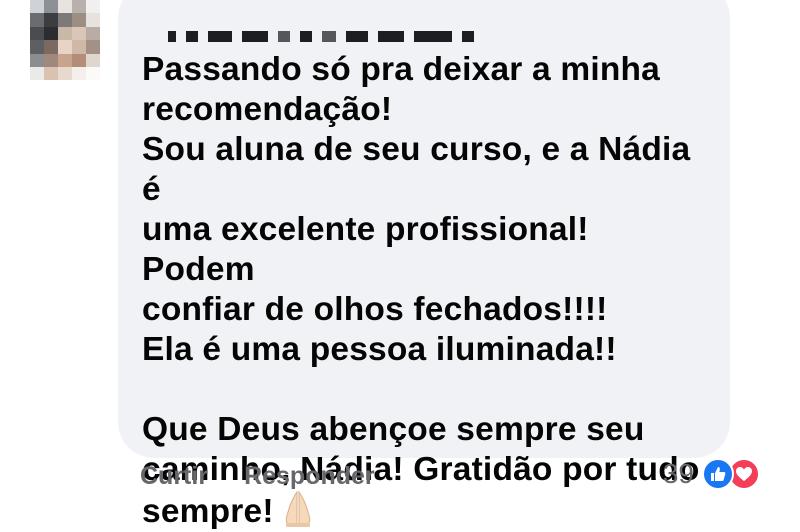  What do you see at coordinates (174, 476) in the screenshot?
I see `like-button: Curtir` at bounding box center [174, 476].